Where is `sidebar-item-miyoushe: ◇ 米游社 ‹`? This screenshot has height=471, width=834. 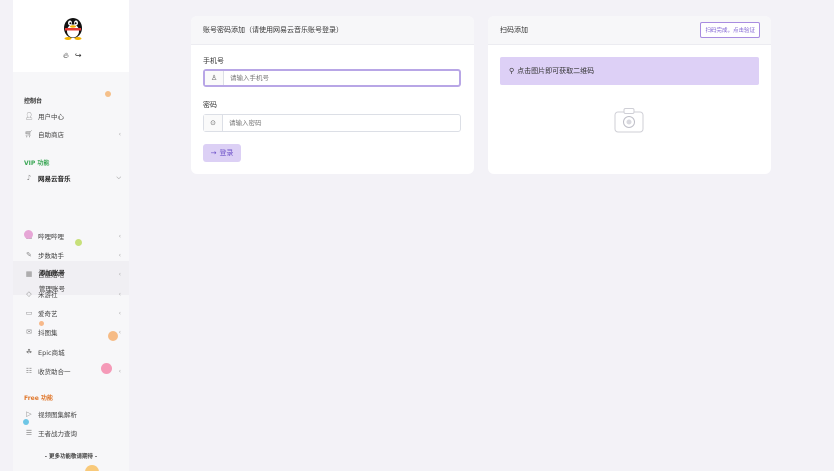
sidebar-item-miyoushe: ◇ 米游社 ‹ is located at coordinates (71, 294).